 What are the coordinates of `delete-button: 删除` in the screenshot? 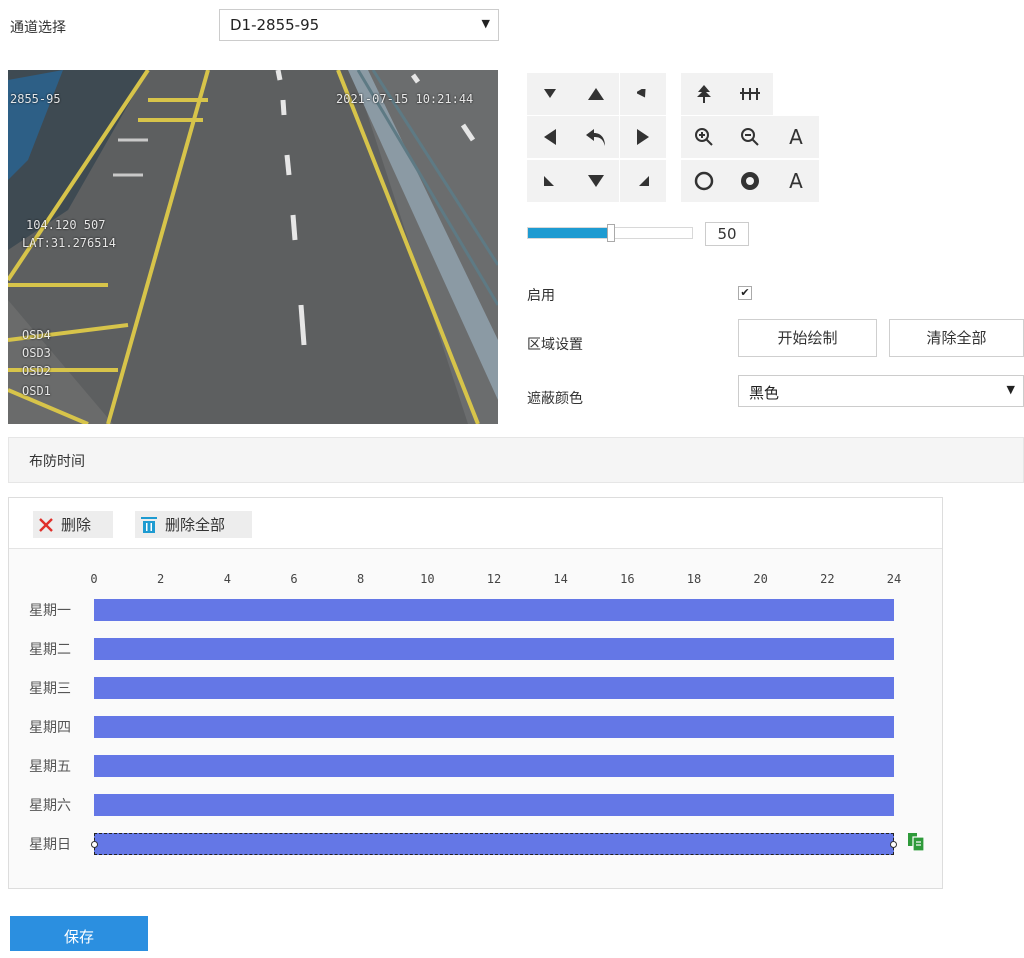 It's located at (73, 524).